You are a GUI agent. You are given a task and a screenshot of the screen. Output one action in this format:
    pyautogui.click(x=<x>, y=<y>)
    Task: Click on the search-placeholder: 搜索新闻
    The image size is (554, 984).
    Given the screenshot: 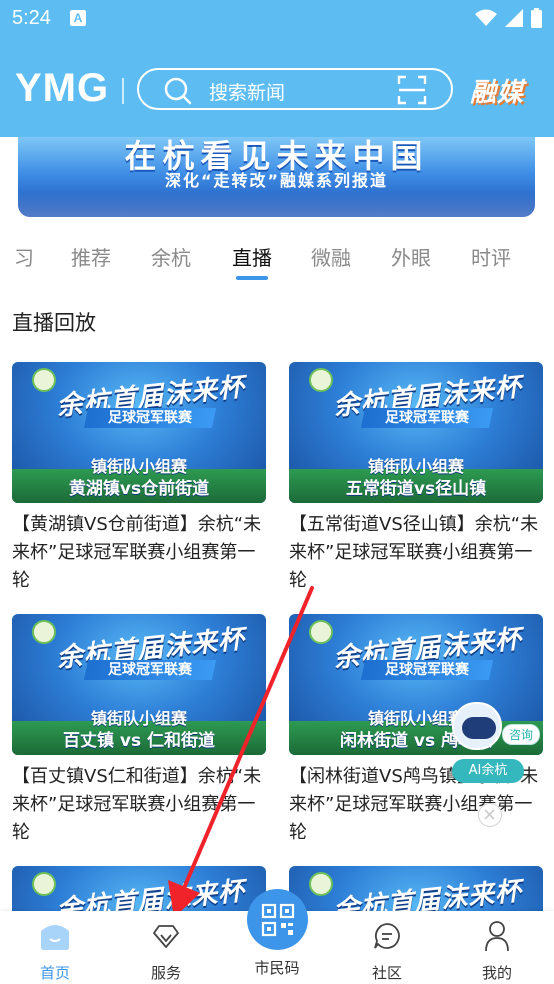 What is the action you would take?
    pyautogui.click(x=247, y=93)
    